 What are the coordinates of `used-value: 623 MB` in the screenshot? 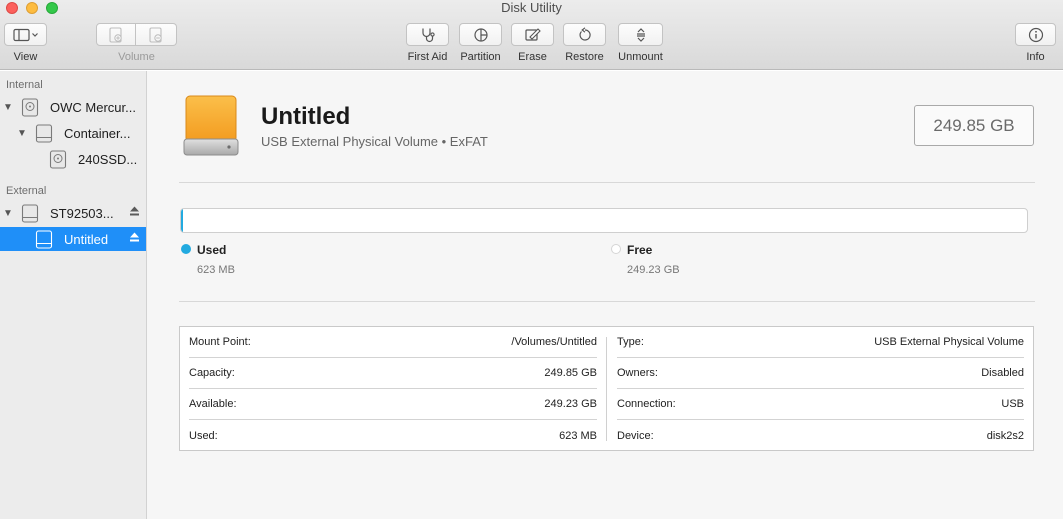 It's located at (216, 270).